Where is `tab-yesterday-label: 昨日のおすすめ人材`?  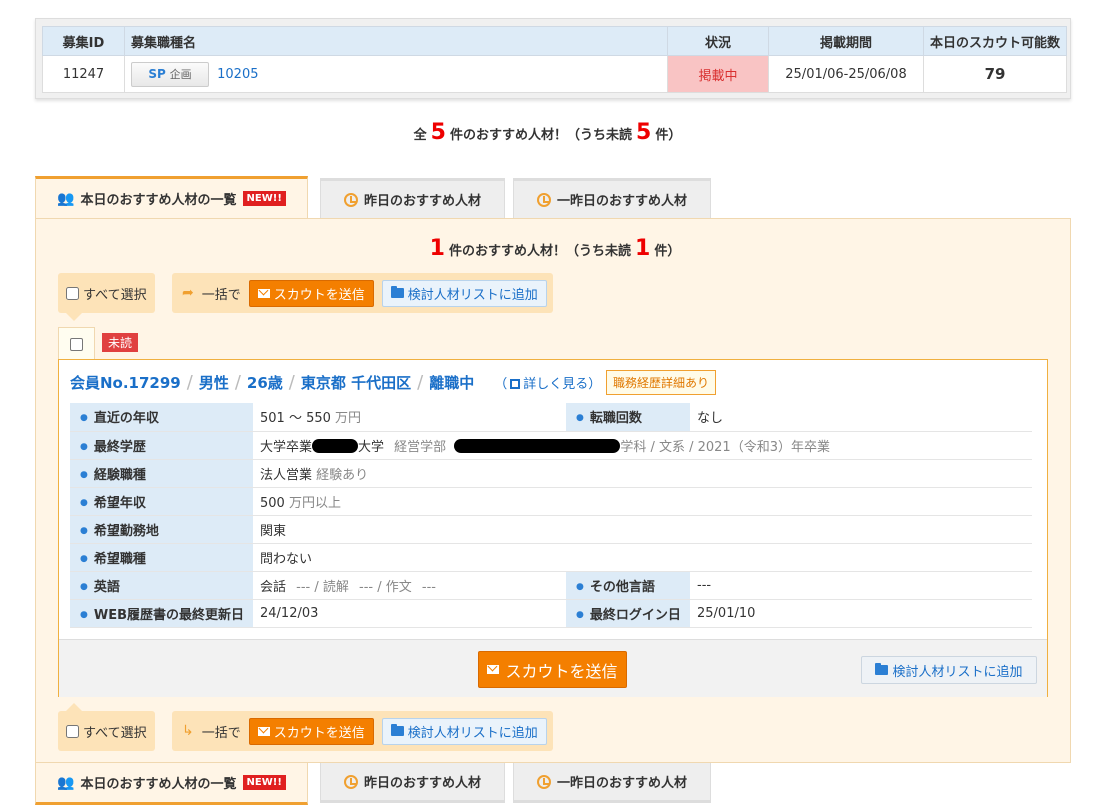 tab-yesterday-label: 昨日のおすすめ人材 is located at coordinates (422, 201).